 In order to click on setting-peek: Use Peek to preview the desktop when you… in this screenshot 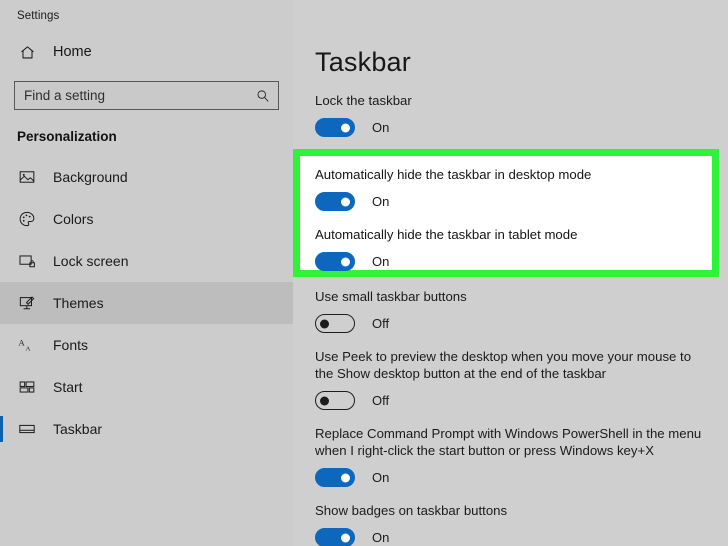, I will do `click(509, 379)`.